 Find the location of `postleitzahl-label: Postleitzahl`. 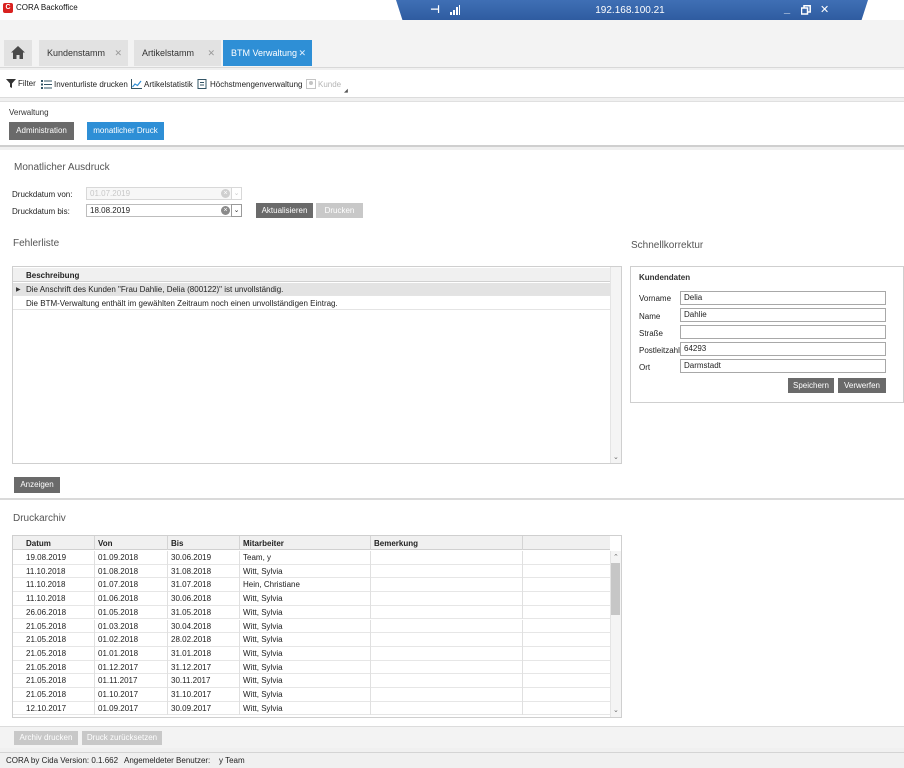

postleitzahl-label: Postleitzahl is located at coordinates (659, 350).